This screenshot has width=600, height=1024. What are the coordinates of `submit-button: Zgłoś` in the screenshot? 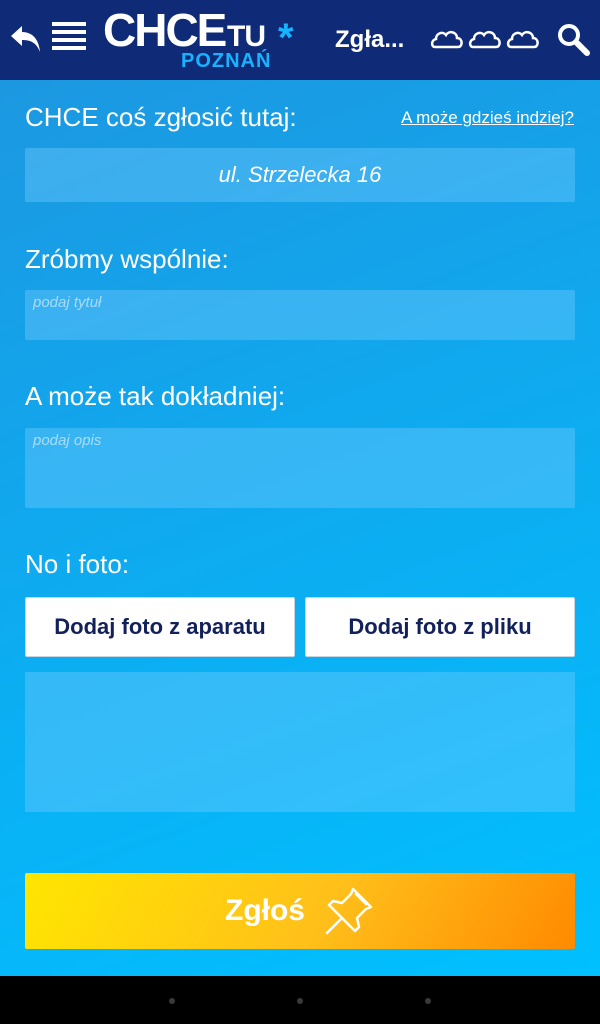 It's located at (300, 911).